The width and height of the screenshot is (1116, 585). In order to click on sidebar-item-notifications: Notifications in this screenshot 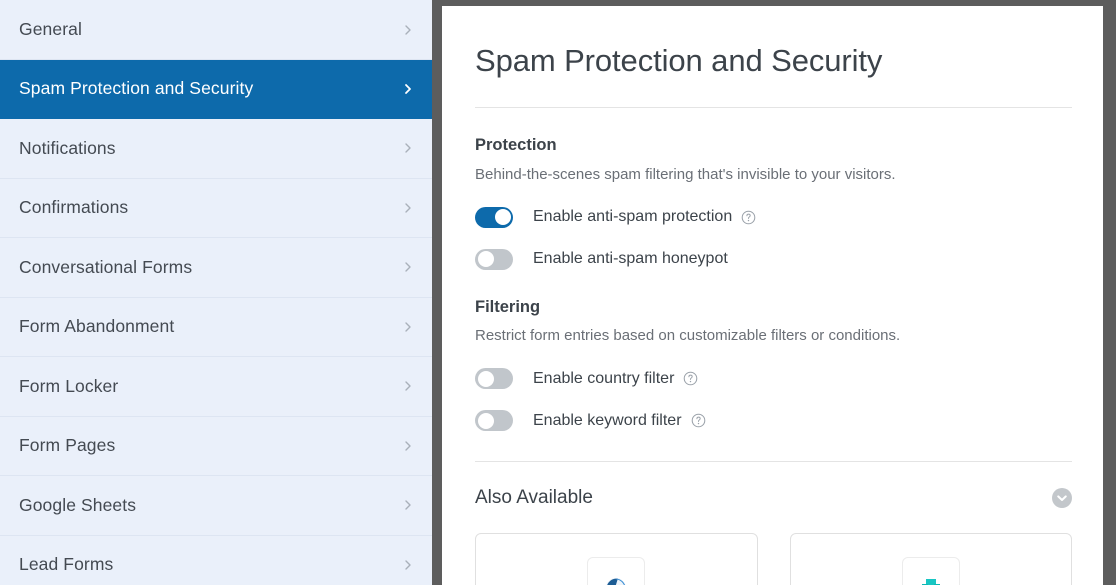, I will do `click(216, 149)`.